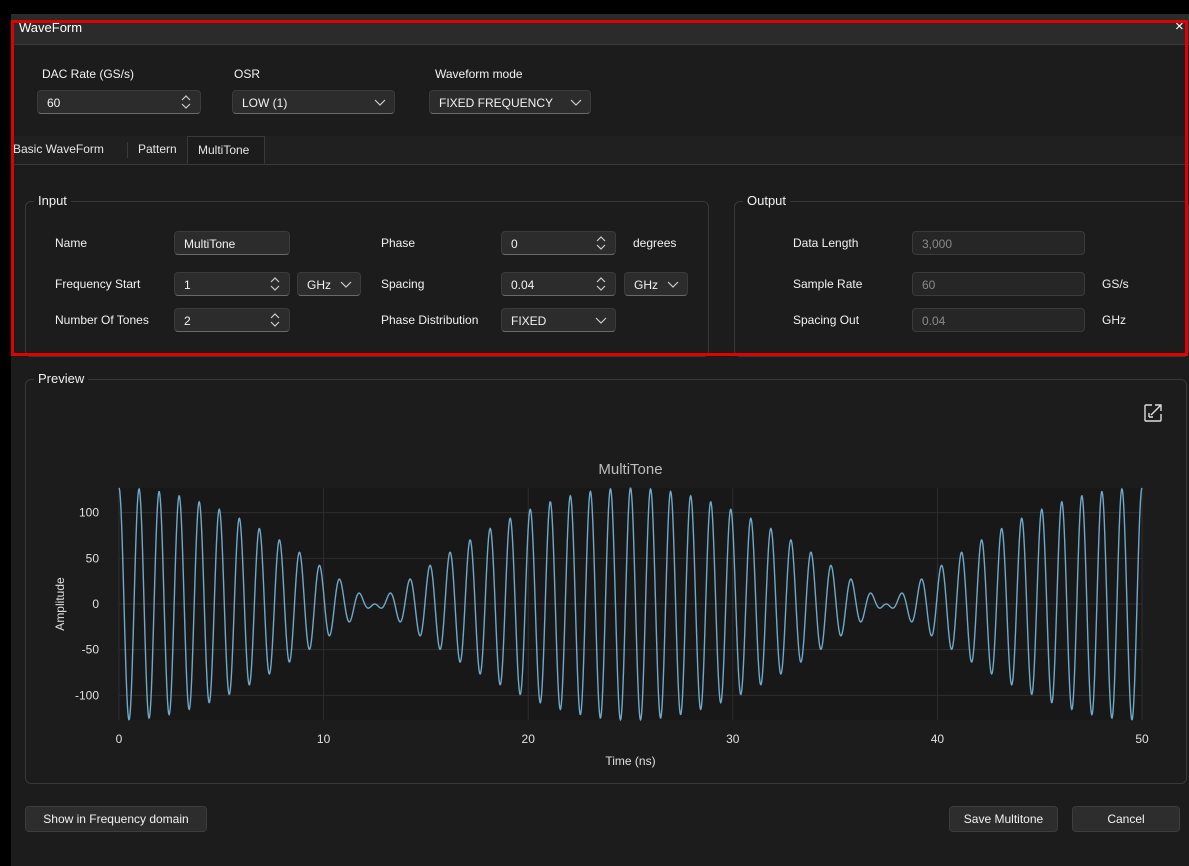  I want to click on osr-label: OSR, so click(247, 74).